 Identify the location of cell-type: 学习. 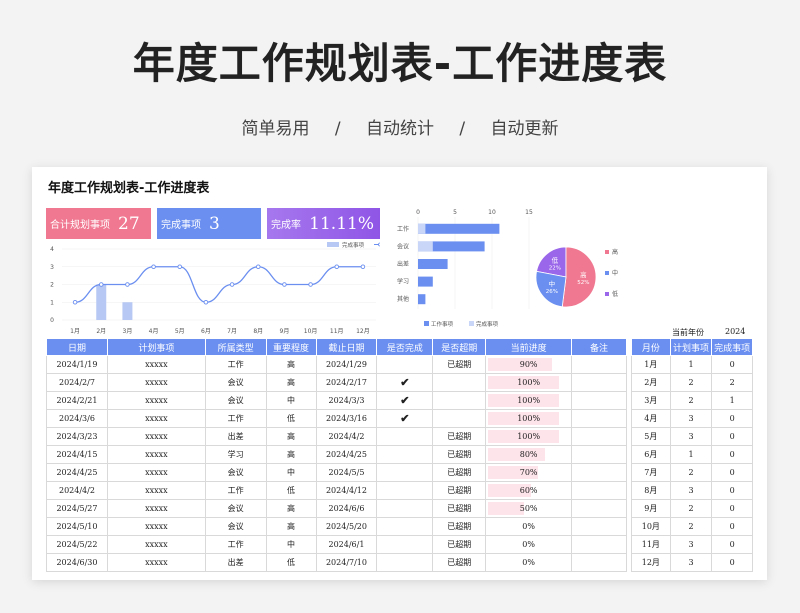
(235, 454).